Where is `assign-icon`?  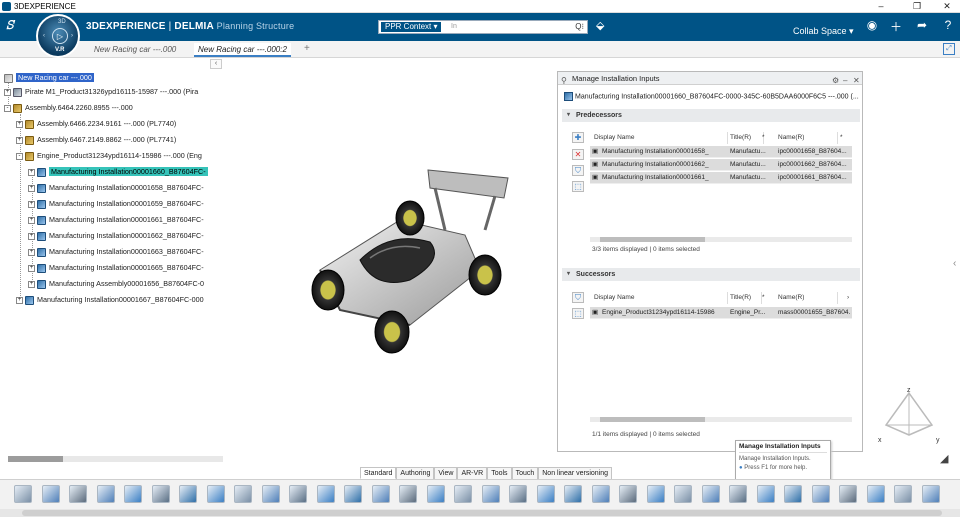 assign-icon is located at coordinates (518, 494).